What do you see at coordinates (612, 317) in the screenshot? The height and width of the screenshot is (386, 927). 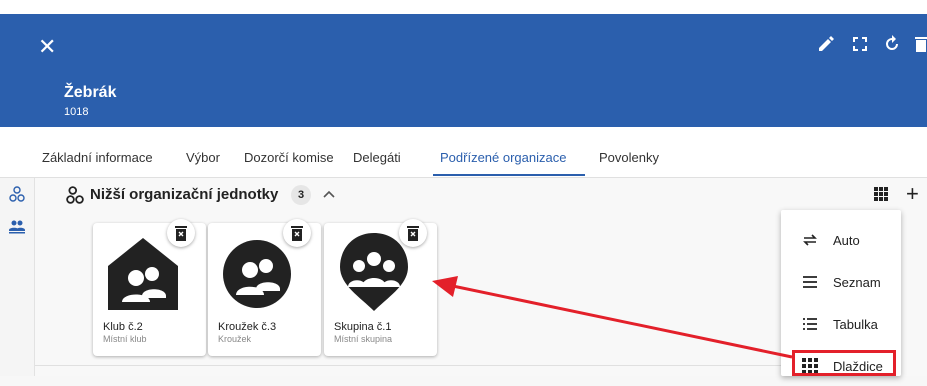 I see `annotation-arrow` at bounding box center [612, 317].